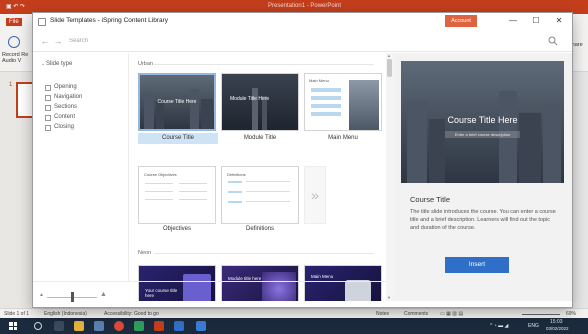 The image size is (588, 334). What do you see at coordinates (99, 326) in the screenshot?
I see `mail-icon` at bounding box center [99, 326].